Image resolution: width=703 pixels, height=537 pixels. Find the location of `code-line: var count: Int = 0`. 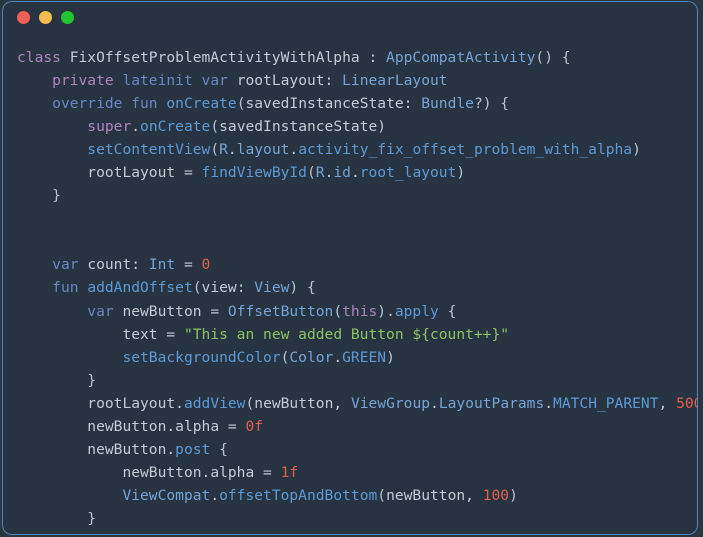

code-line: var count: Int = 0 is located at coordinates (357, 264).